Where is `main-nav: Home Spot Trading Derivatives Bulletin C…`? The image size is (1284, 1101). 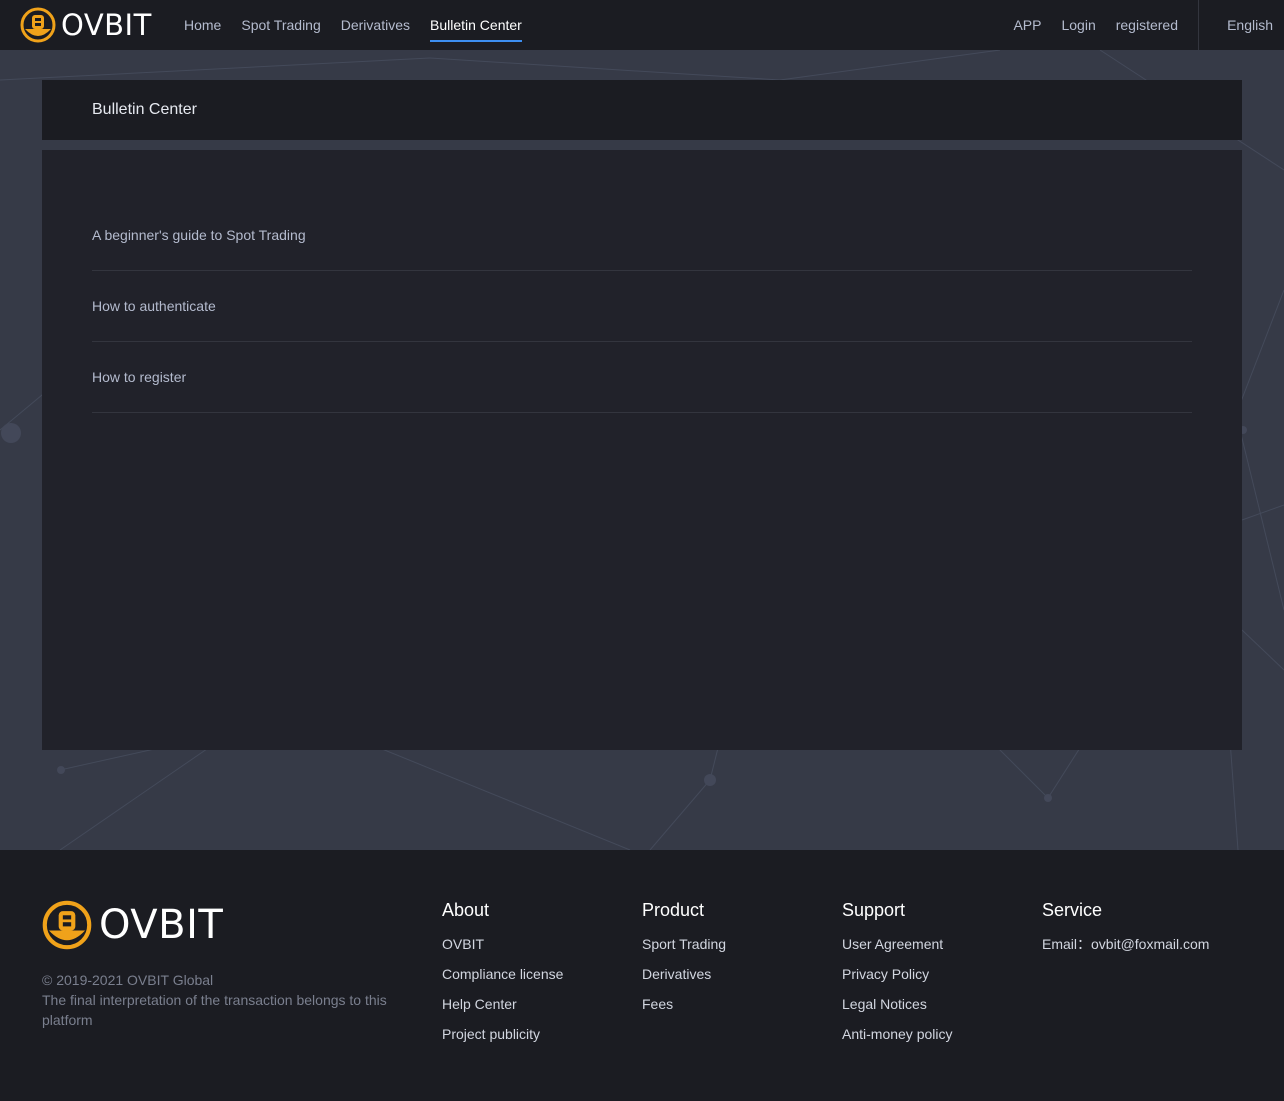
main-nav: Home Spot Trading Derivatives Bulletin C… is located at coordinates (363, 25).